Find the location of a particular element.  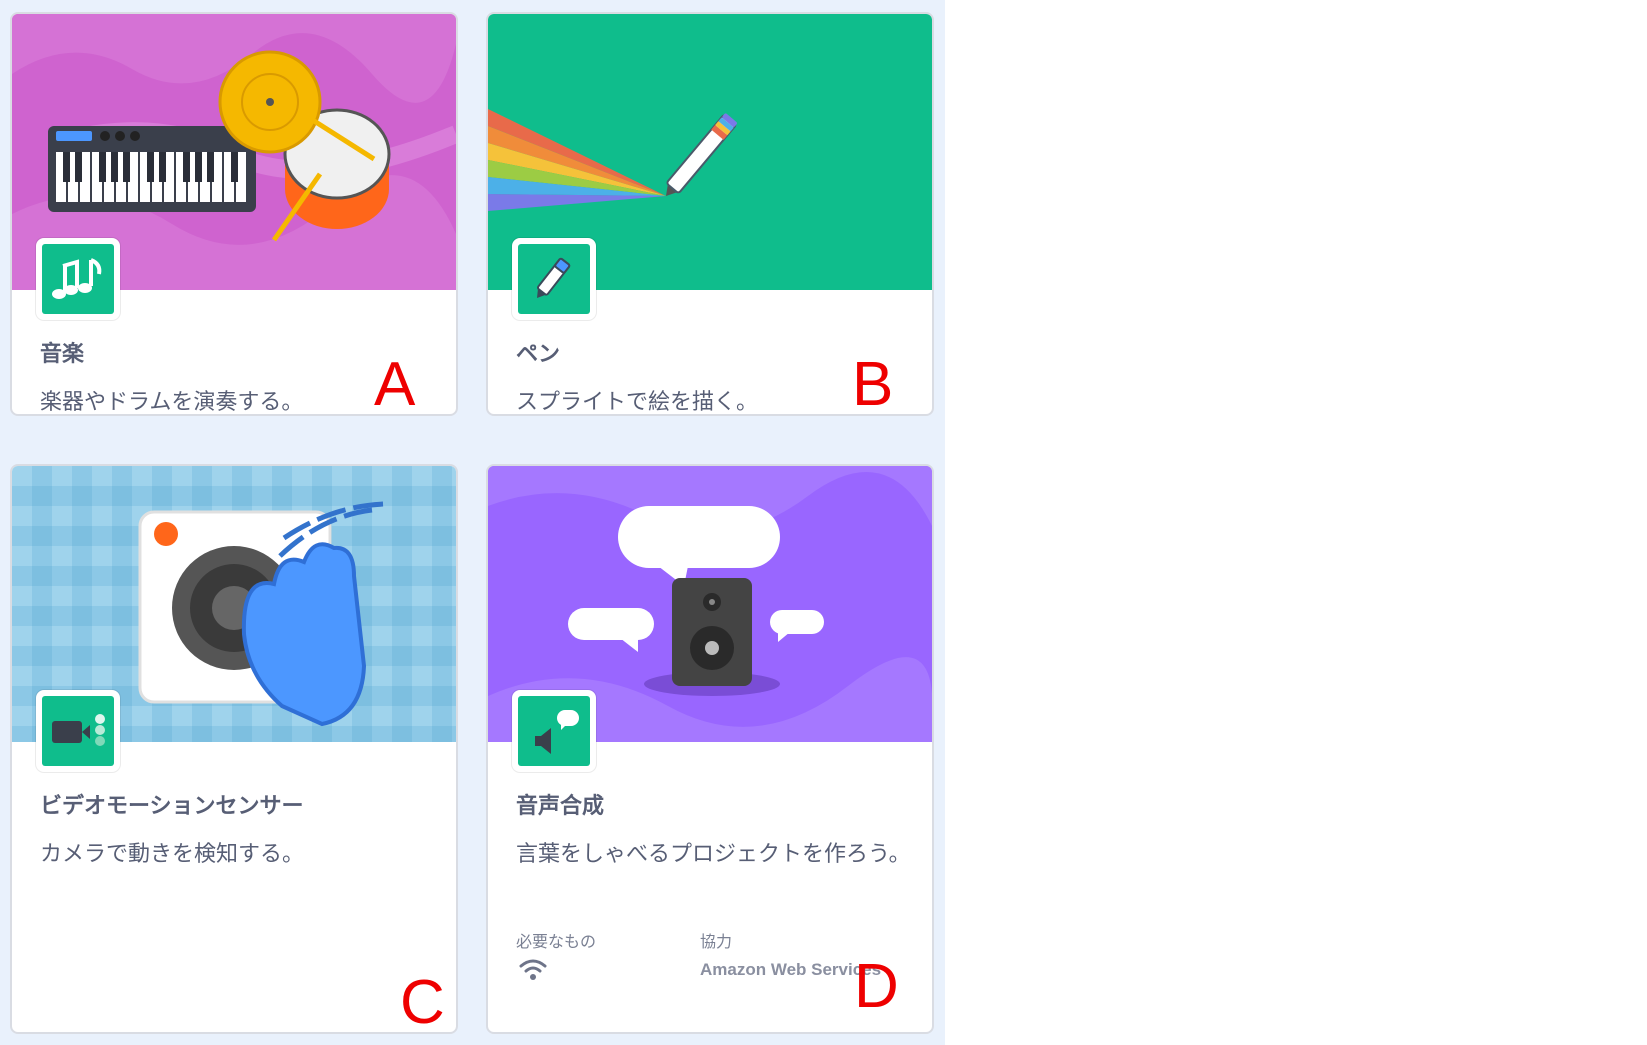

annotation-letter: C is located at coordinates (422, 1002).